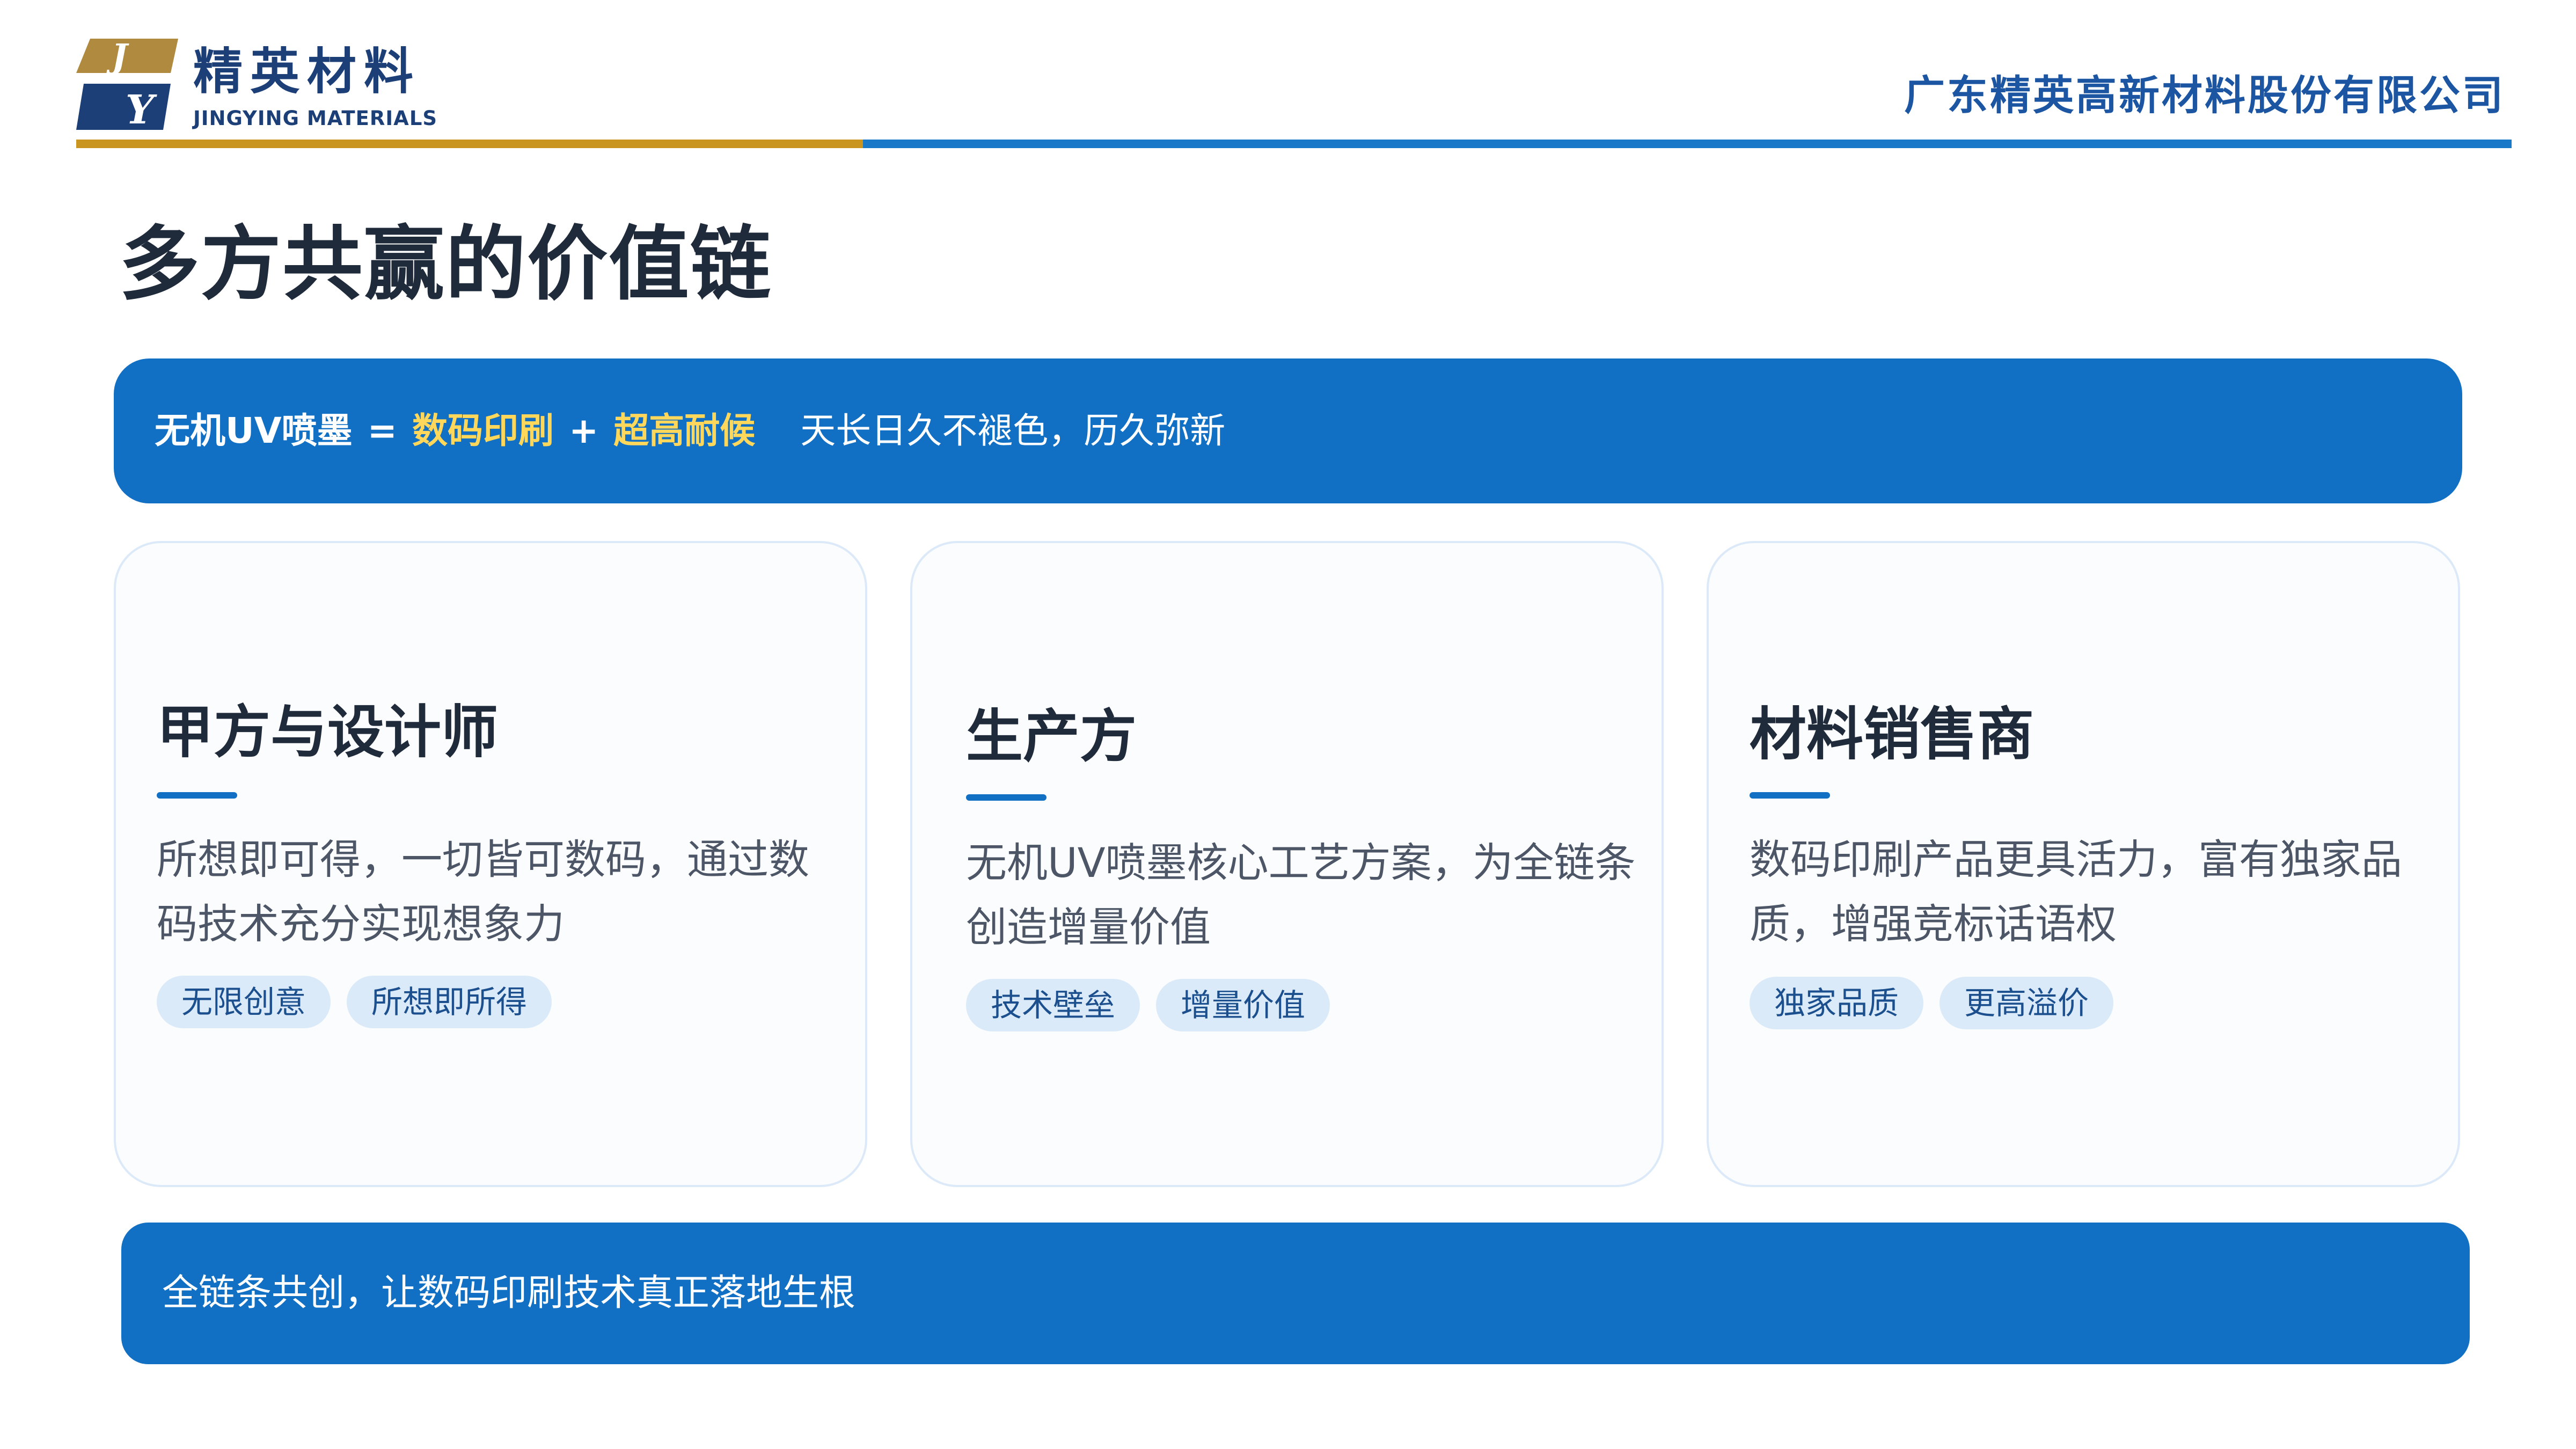 The width and height of the screenshot is (2576, 1449). Describe the element at coordinates (1288, 430) in the screenshot. I see `formula-banner: 无机UV喷墨 = 数码印刷 + 超高耐候 天长日久不褪色，历久弥新` at that location.